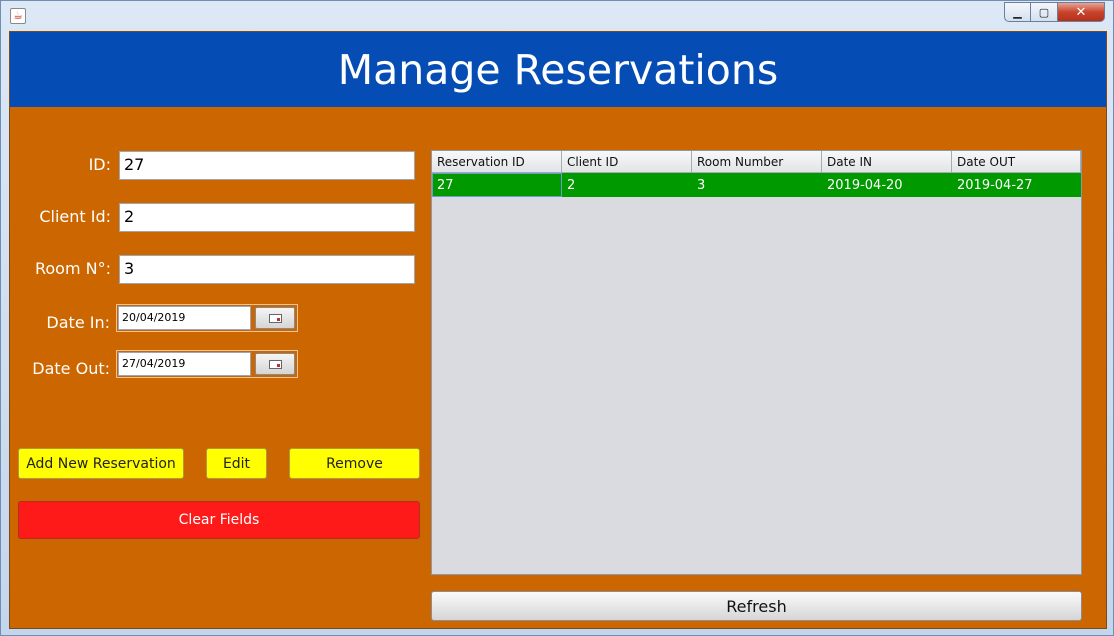  What do you see at coordinates (756, 606) in the screenshot?
I see `refresh-button: Refresh` at bounding box center [756, 606].